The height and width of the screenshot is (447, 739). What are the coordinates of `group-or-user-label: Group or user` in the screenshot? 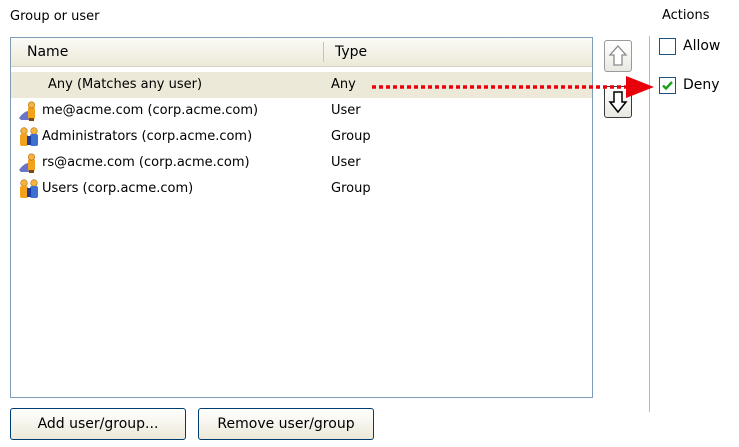 It's located at (55, 16).